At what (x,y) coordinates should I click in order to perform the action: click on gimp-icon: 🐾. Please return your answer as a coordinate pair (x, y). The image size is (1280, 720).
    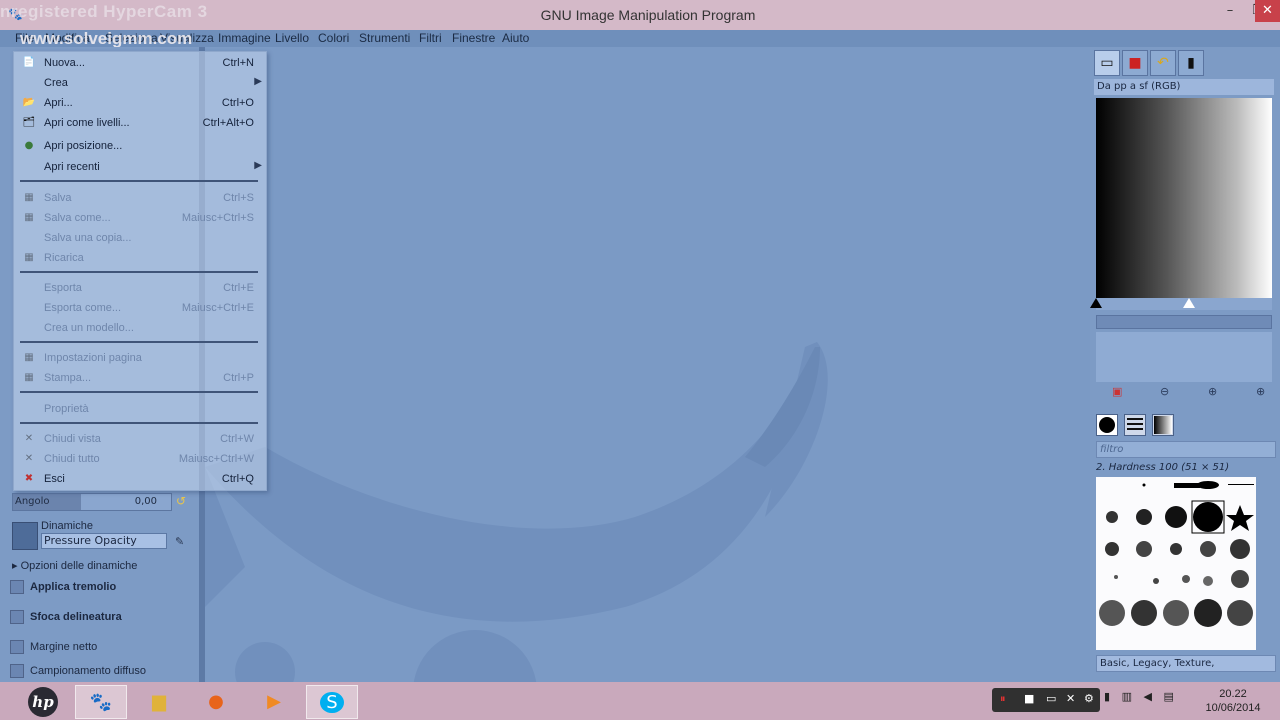
    Looking at the image, I should click on (101, 702).